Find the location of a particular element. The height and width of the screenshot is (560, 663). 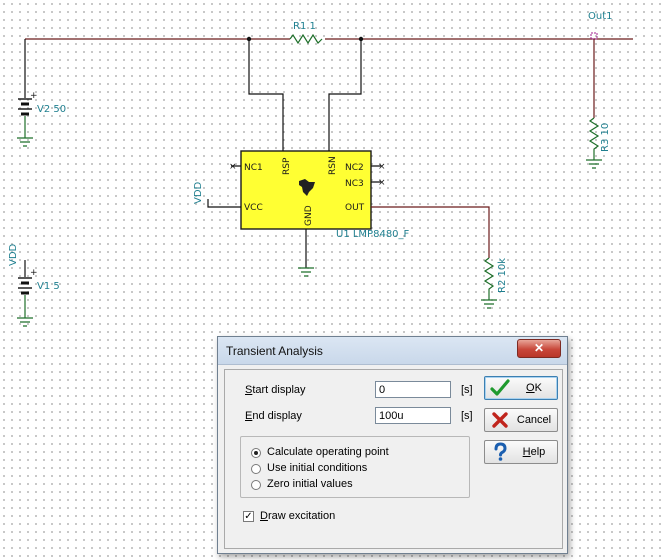

draw-excitation-label: Draw excitation is located at coordinates (298, 516).